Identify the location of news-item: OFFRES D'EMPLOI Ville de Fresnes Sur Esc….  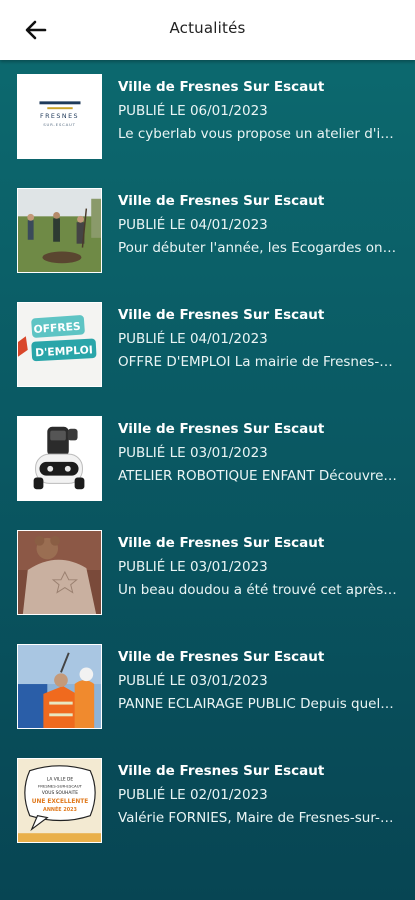
(207, 345).